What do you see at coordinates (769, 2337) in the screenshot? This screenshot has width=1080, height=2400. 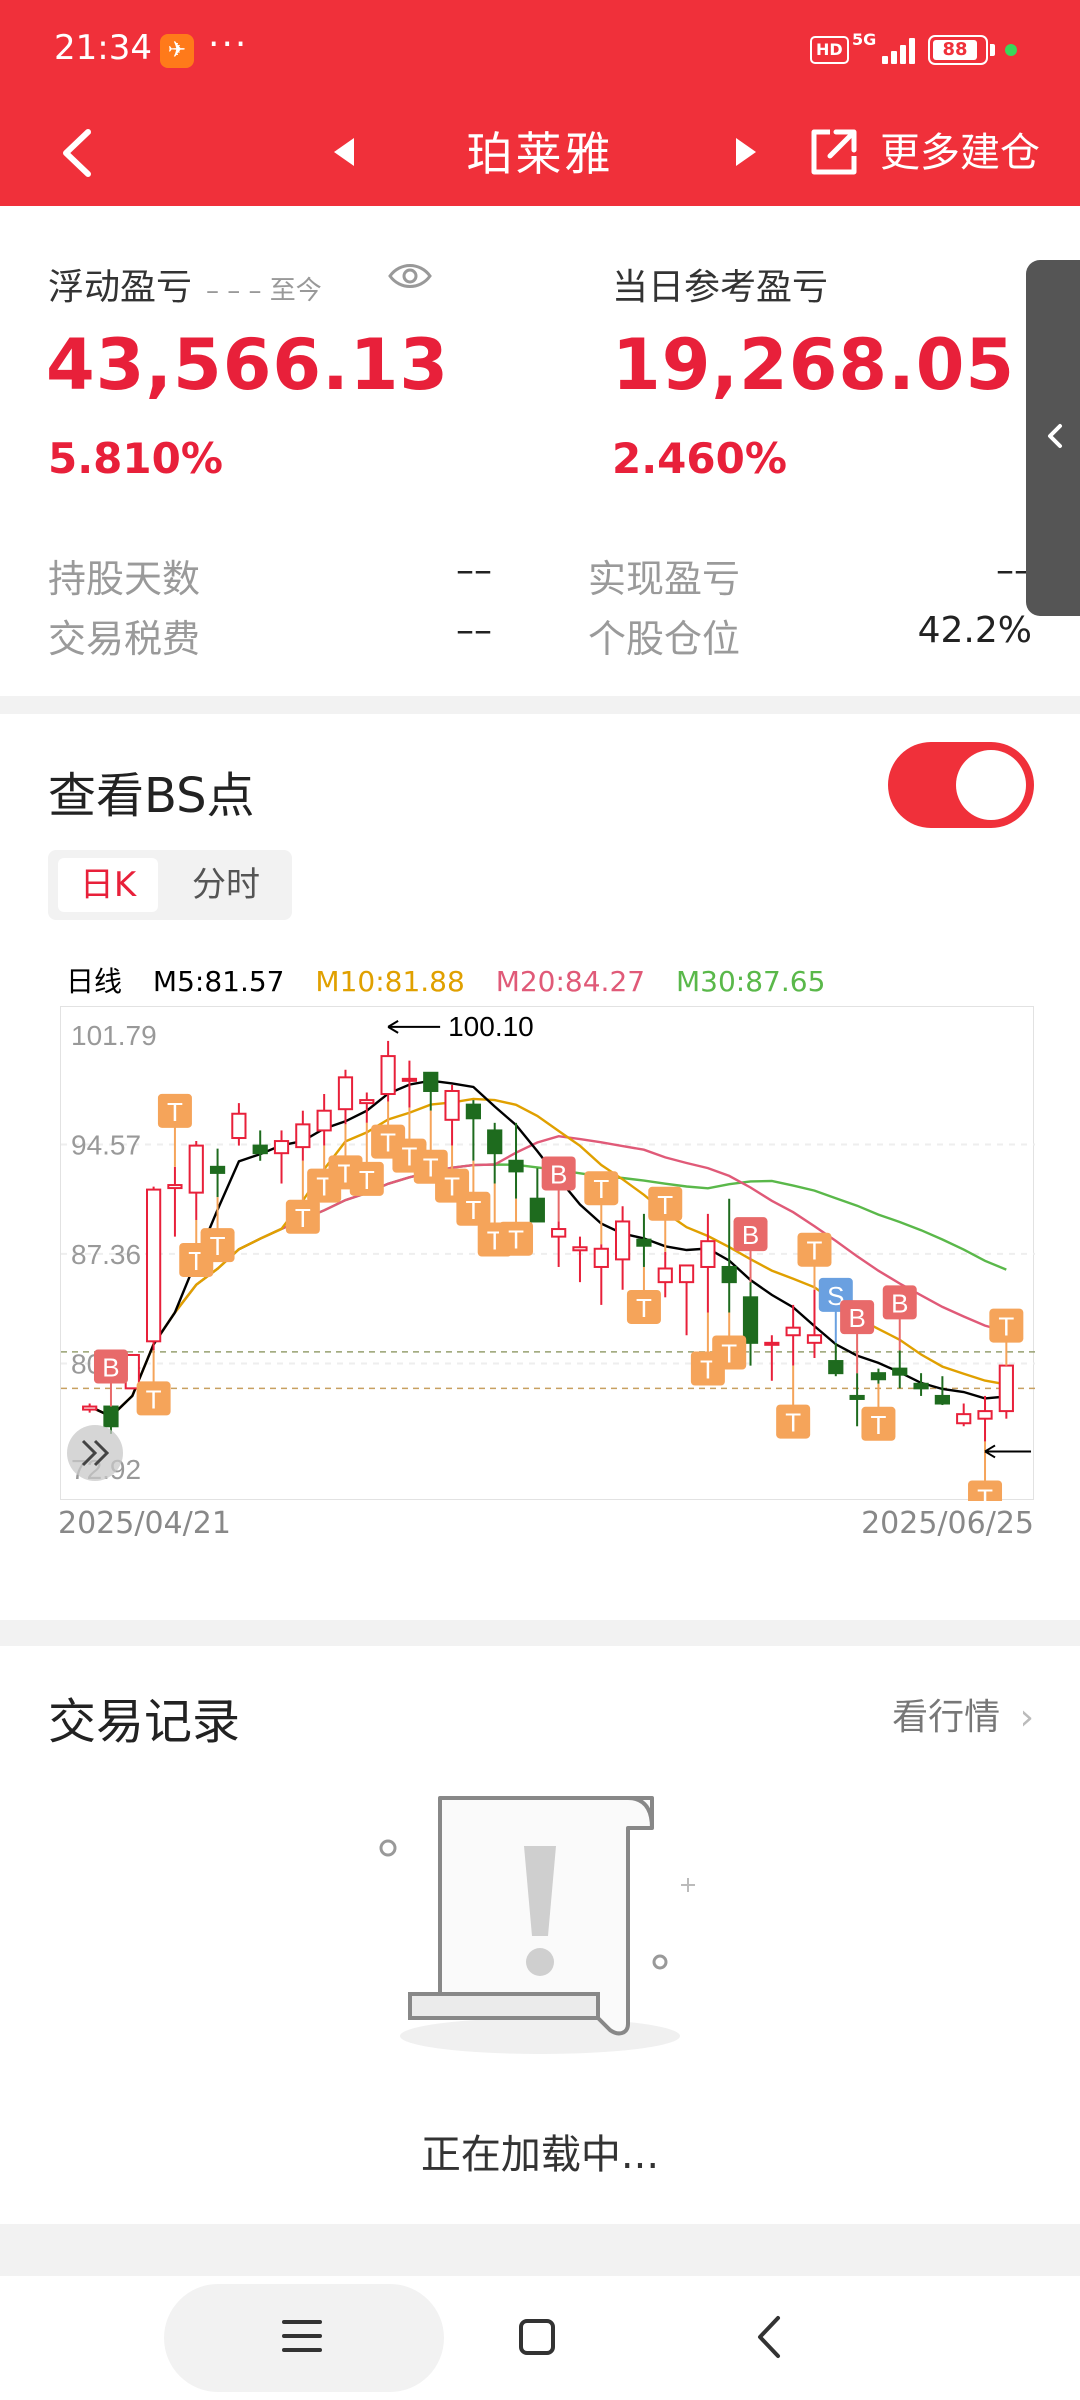 I see `system-back-icon` at bounding box center [769, 2337].